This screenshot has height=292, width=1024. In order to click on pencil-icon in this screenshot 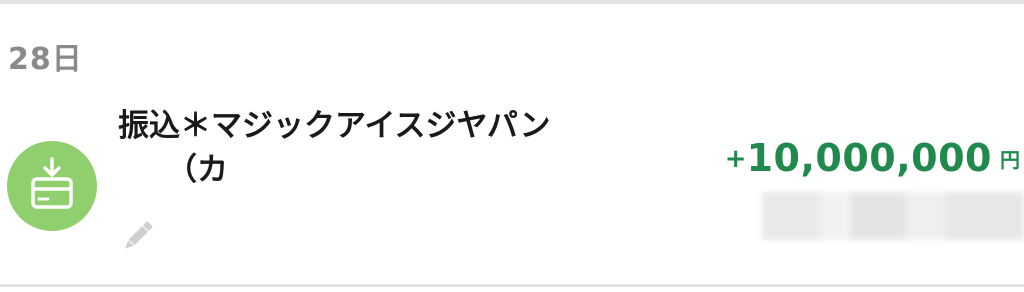, I will do `click(138, 236)`.